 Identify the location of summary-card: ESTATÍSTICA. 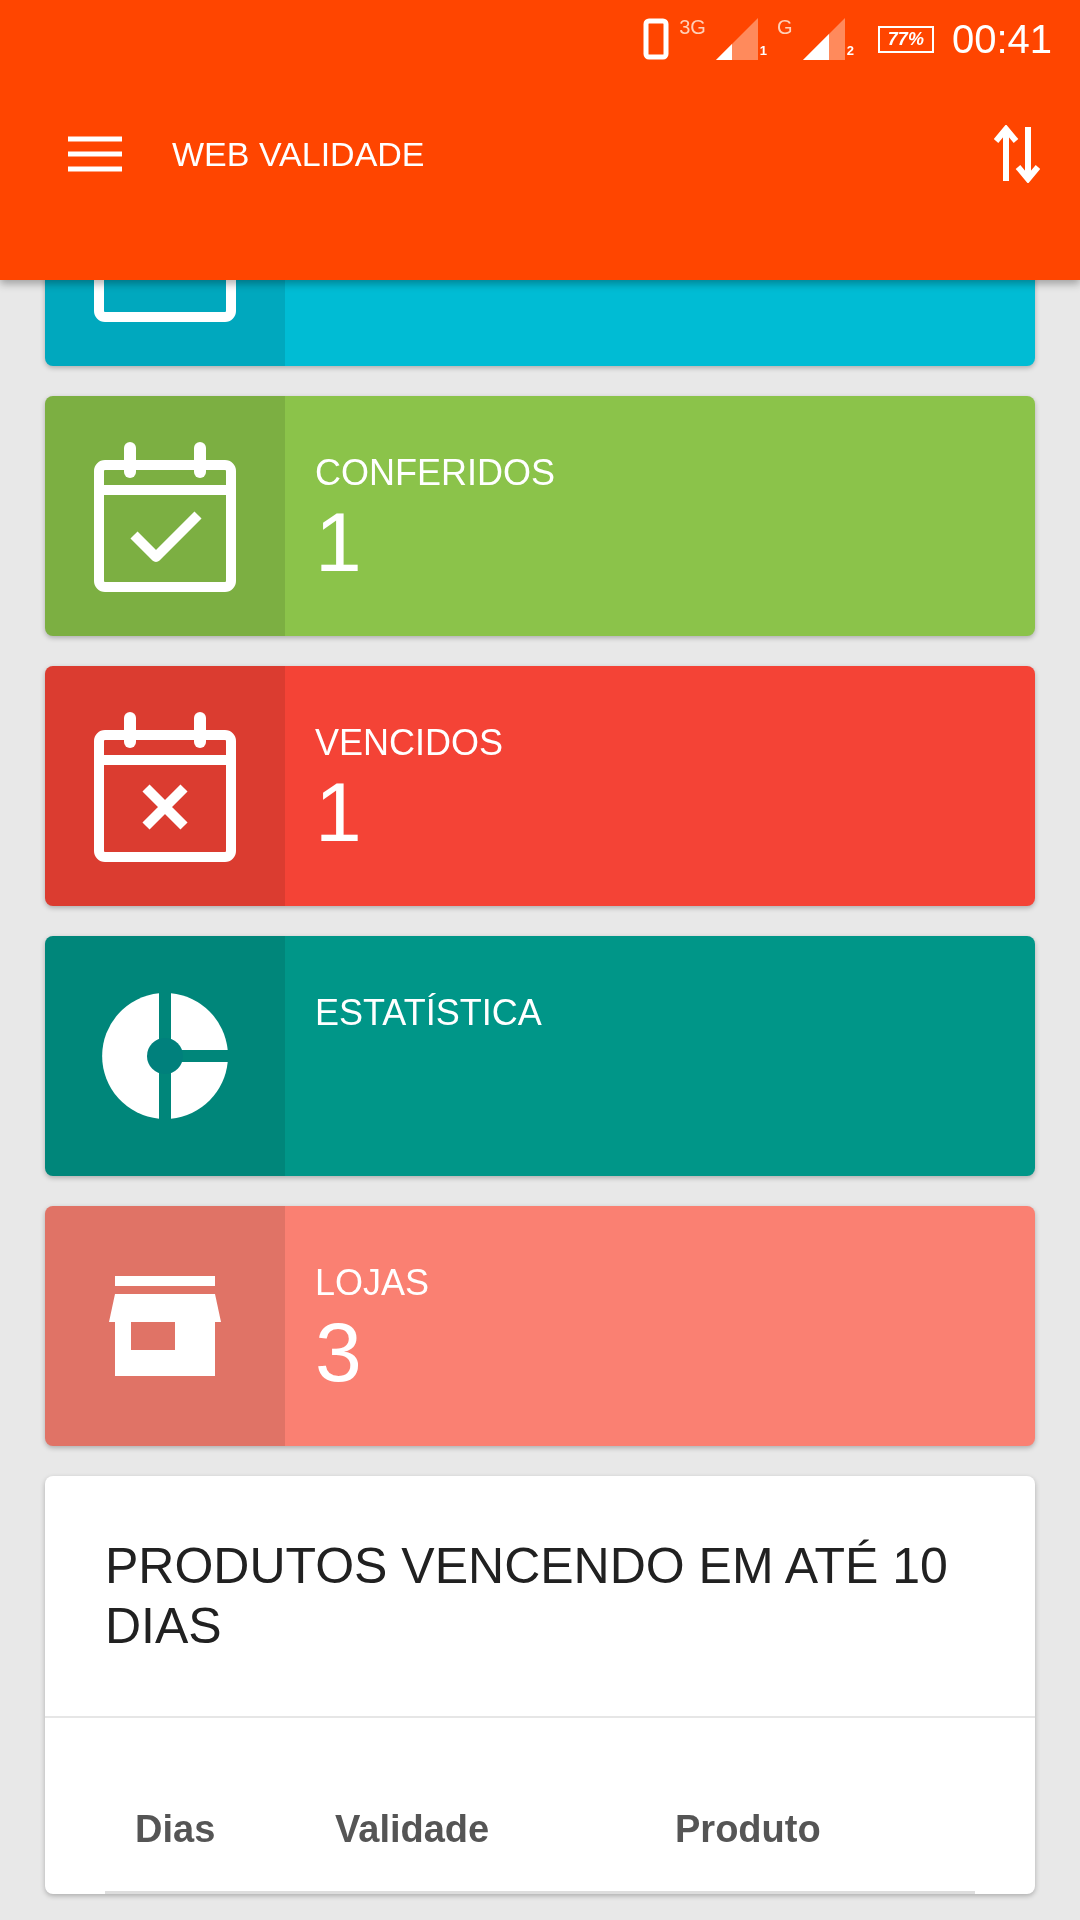
(540, 1056).